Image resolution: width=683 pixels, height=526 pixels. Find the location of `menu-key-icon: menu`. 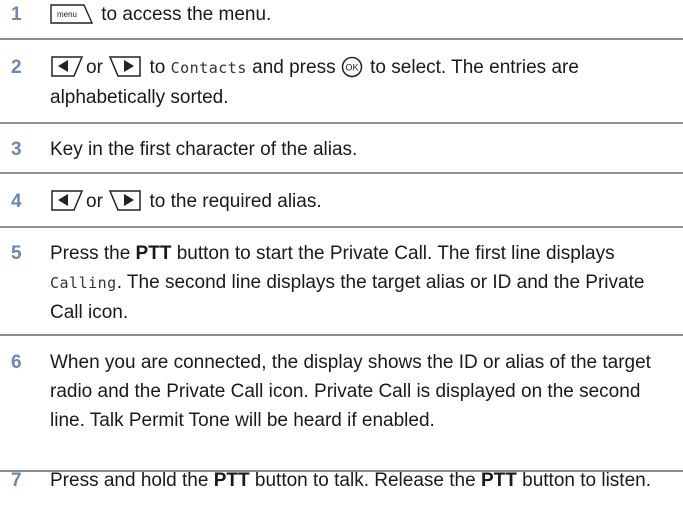

menu-key-icon: menu is located at coordinates (72, 14).